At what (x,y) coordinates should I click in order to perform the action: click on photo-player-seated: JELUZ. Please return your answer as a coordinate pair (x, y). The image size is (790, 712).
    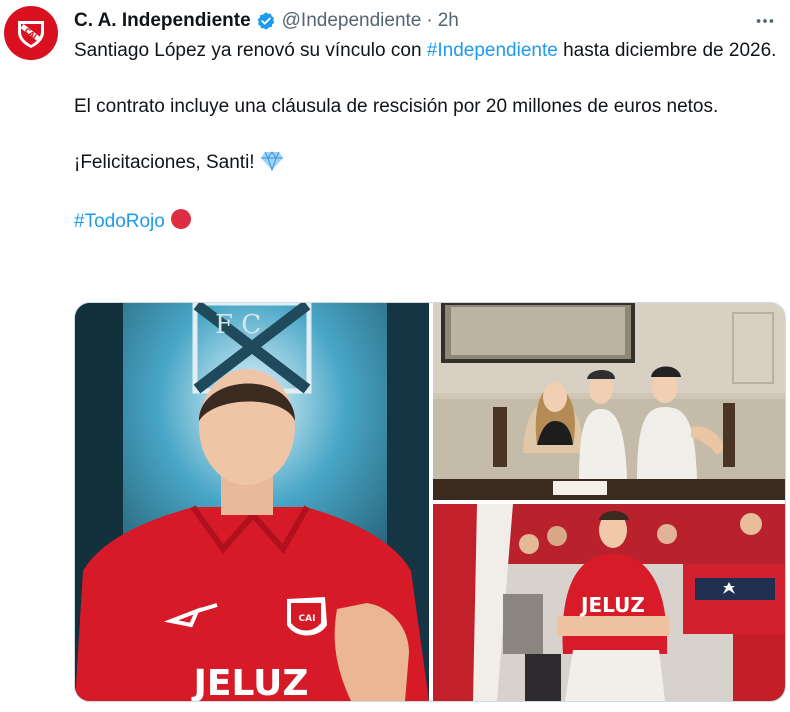
    Looking at the image, I should click on (609, 602).